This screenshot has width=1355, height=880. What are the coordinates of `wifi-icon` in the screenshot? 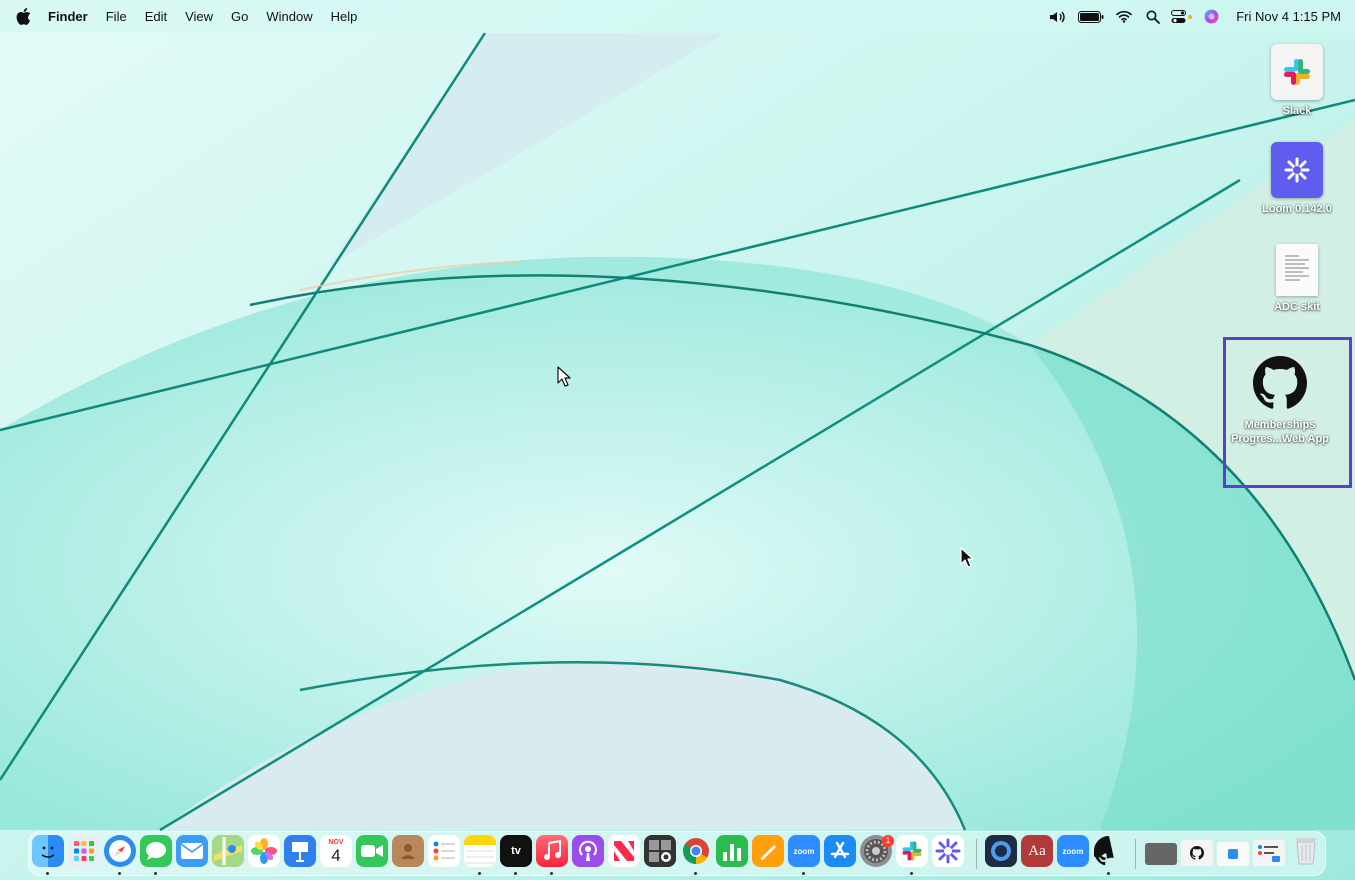 It's located at (1124, 16).